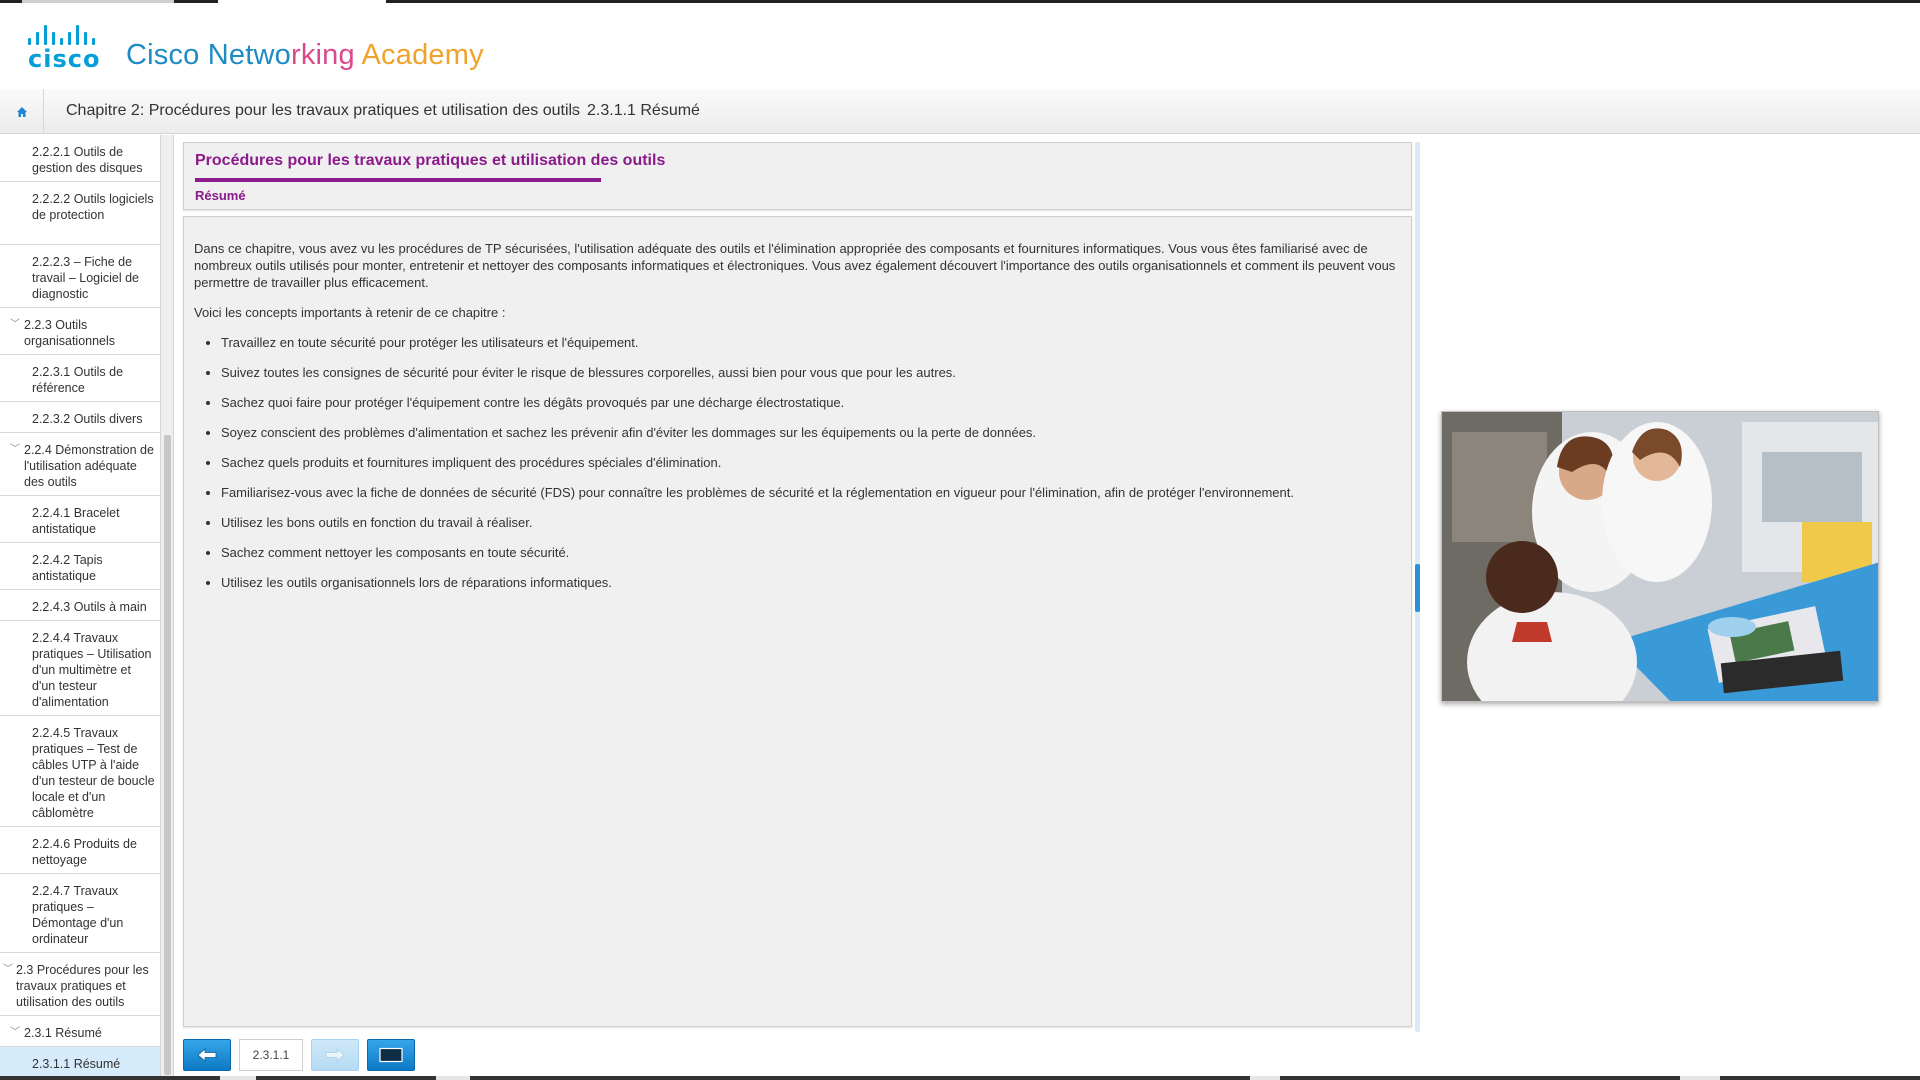  Describe the element at coordinates (643, 110) in the screenshot. I see `breadcrumb-current: 2.3.1.1 Résumé` at that location.